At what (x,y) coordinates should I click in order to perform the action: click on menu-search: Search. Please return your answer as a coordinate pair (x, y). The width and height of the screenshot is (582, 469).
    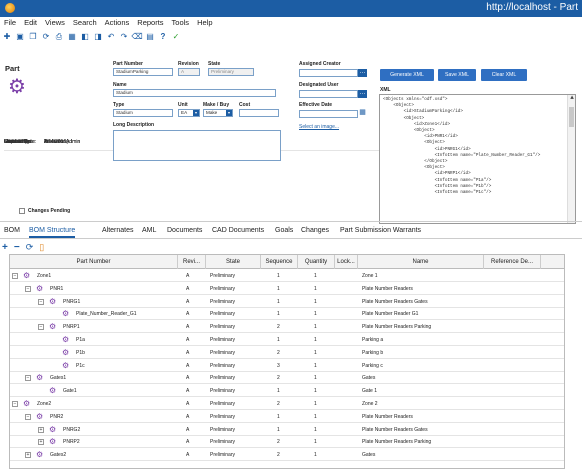
    Looking at the image, I should click on (85, 23).